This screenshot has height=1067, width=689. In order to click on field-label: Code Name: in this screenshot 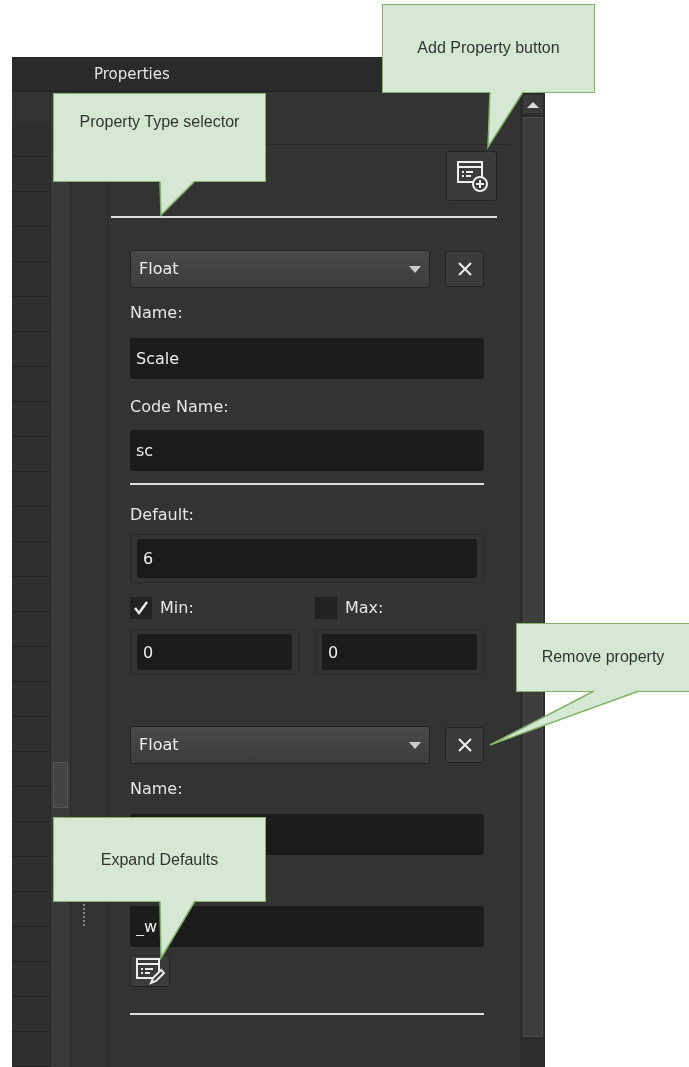, I will do `click(180, 407)`.